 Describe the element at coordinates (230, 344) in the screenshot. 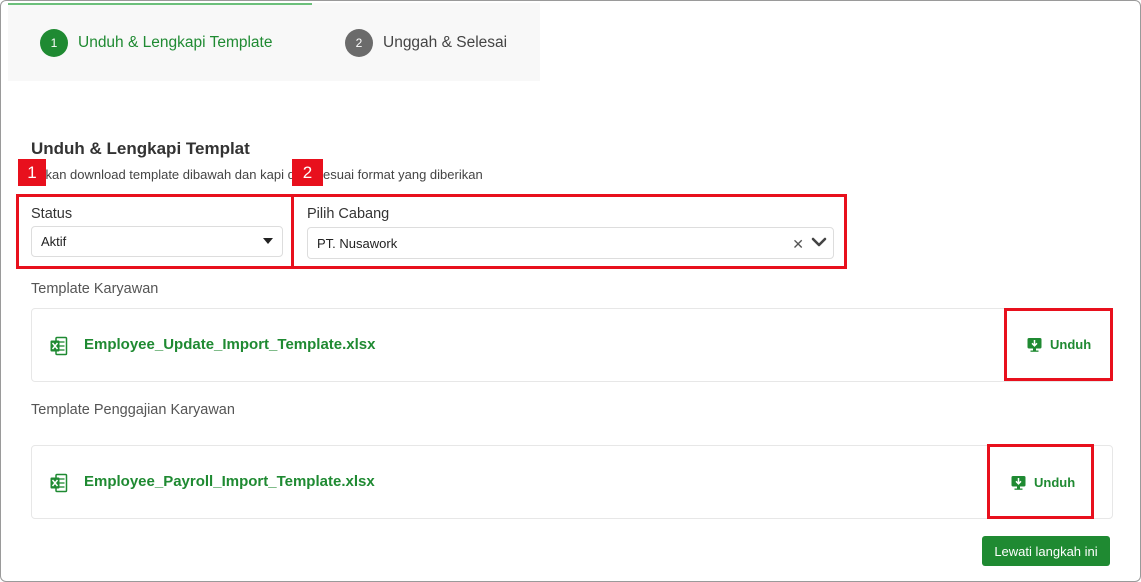

I see `template-file-name: Employee_Update_Import_Template.xlsx` at that location.